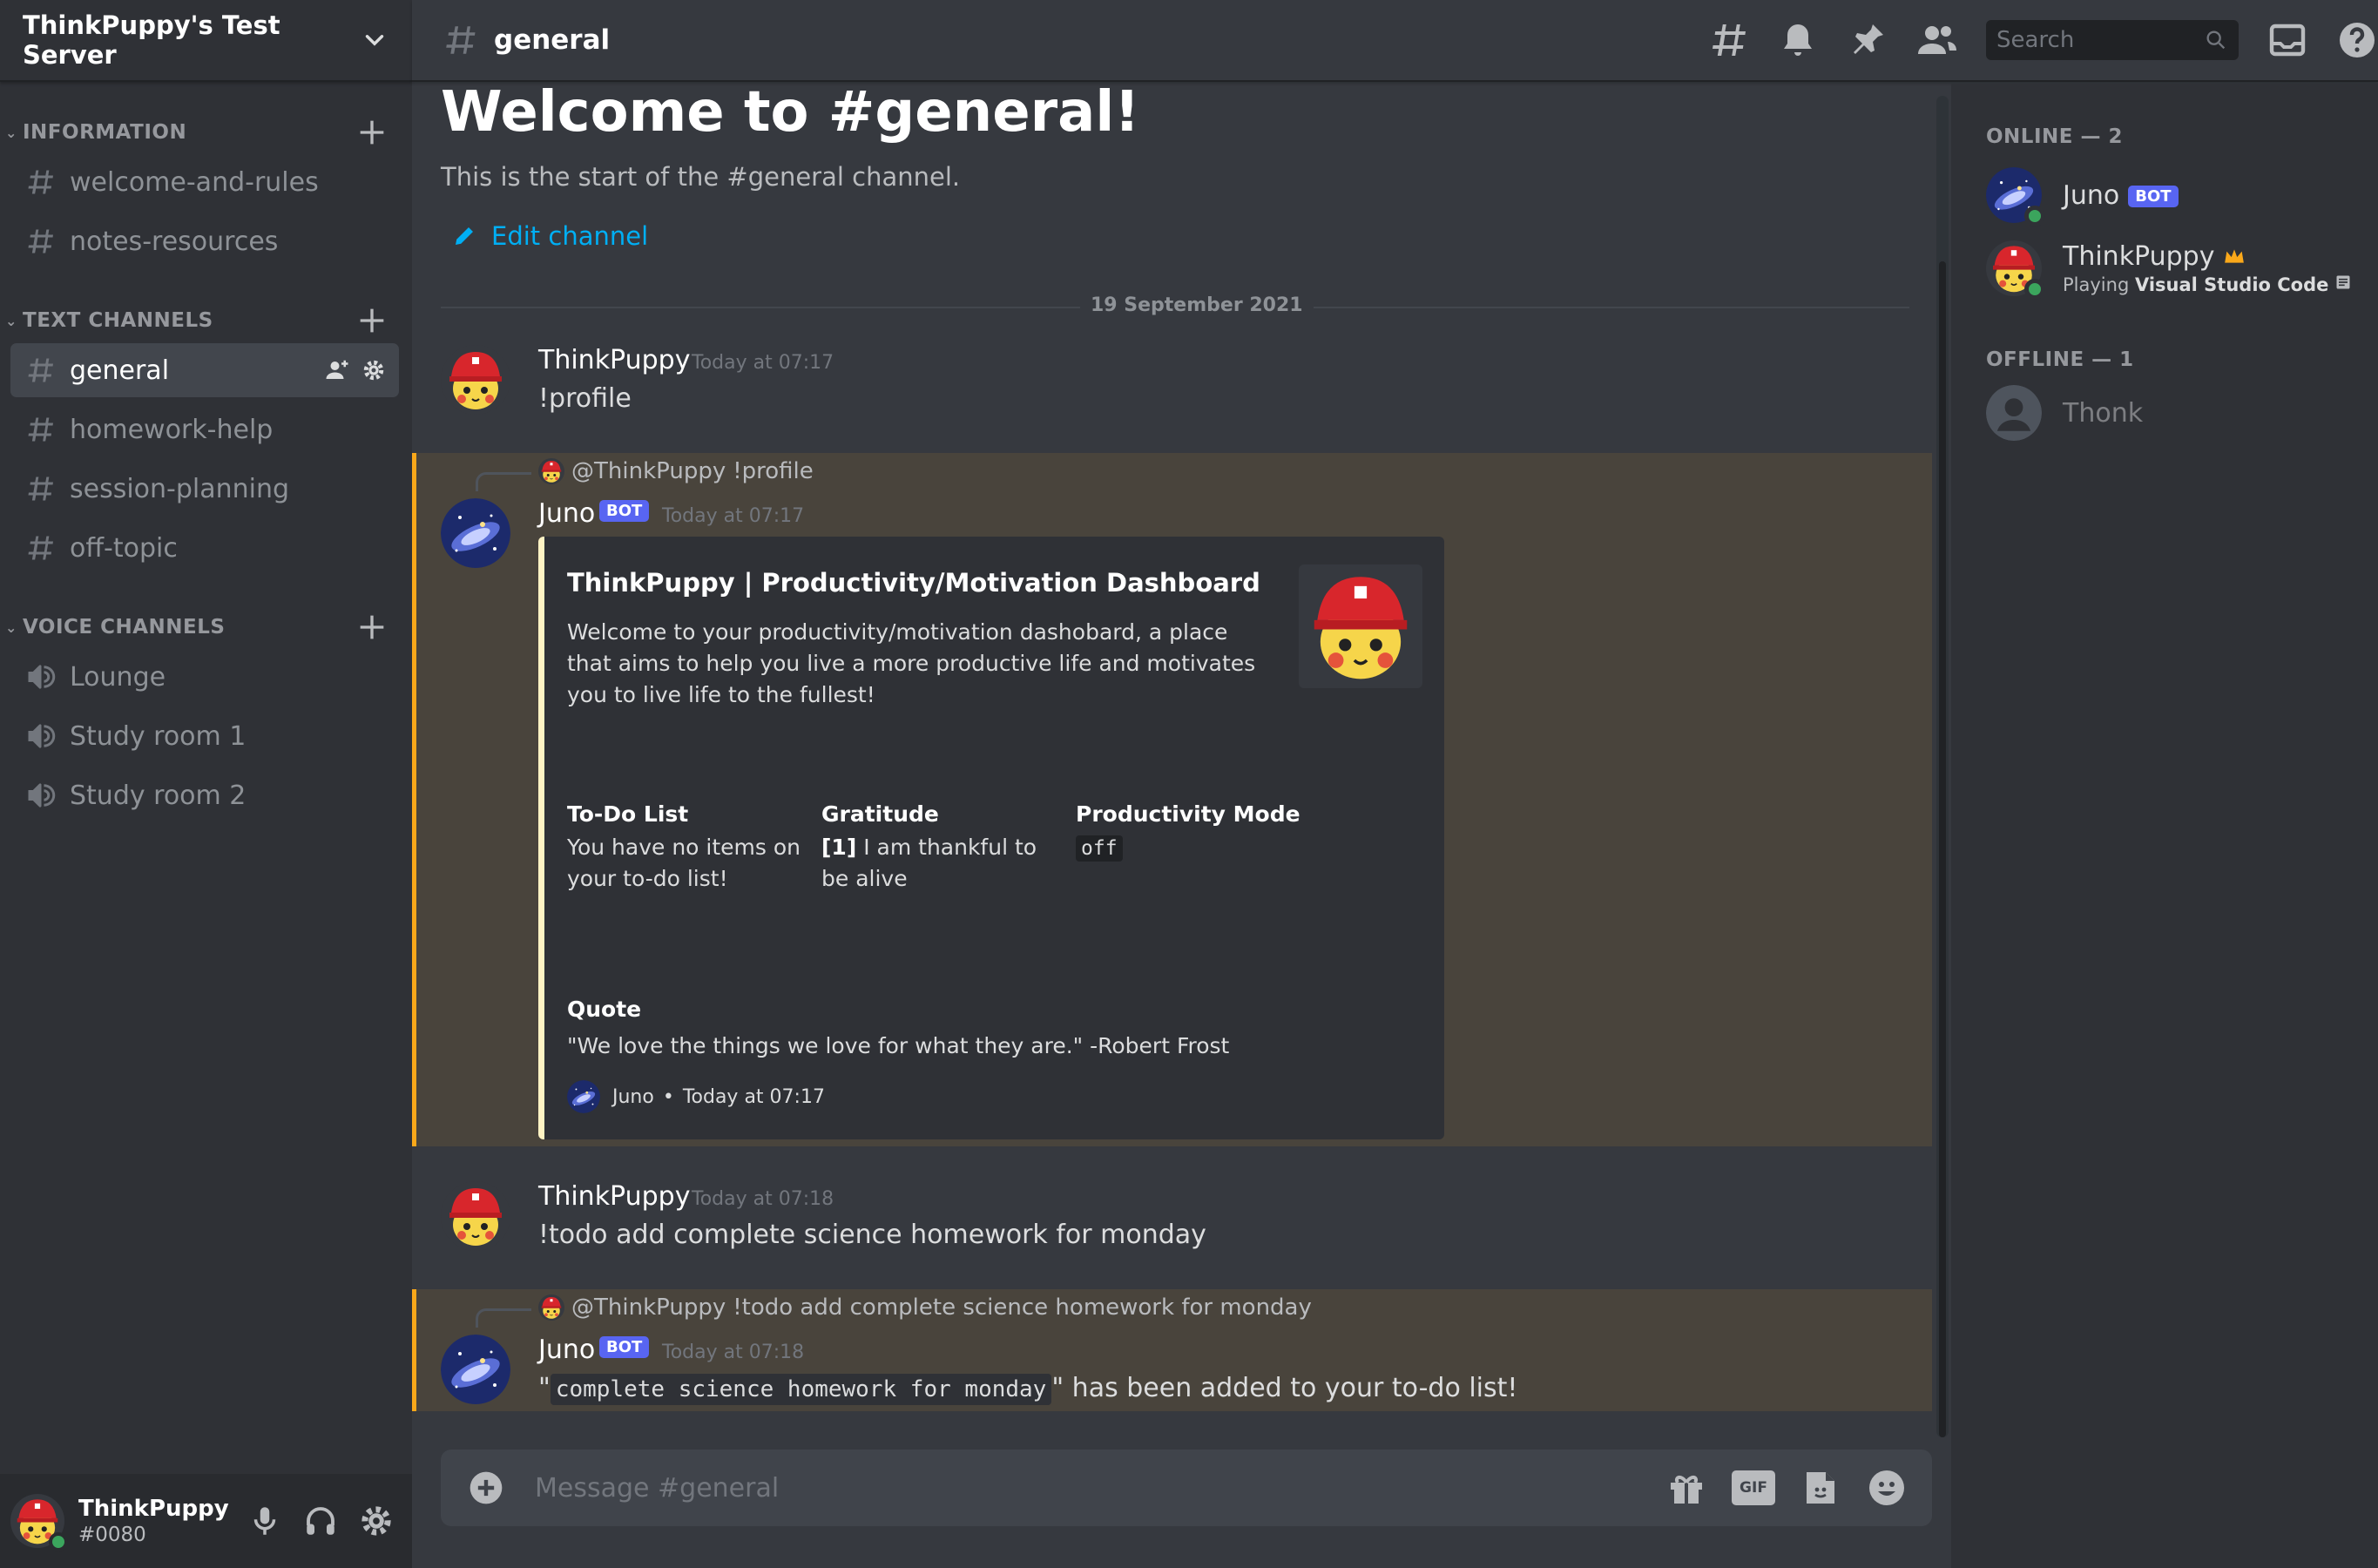 This screenshot has width=2378, height=1568. Describe the element at coordinates (1686, 1488) in the screenshot. I see `gift-icon` at that location.